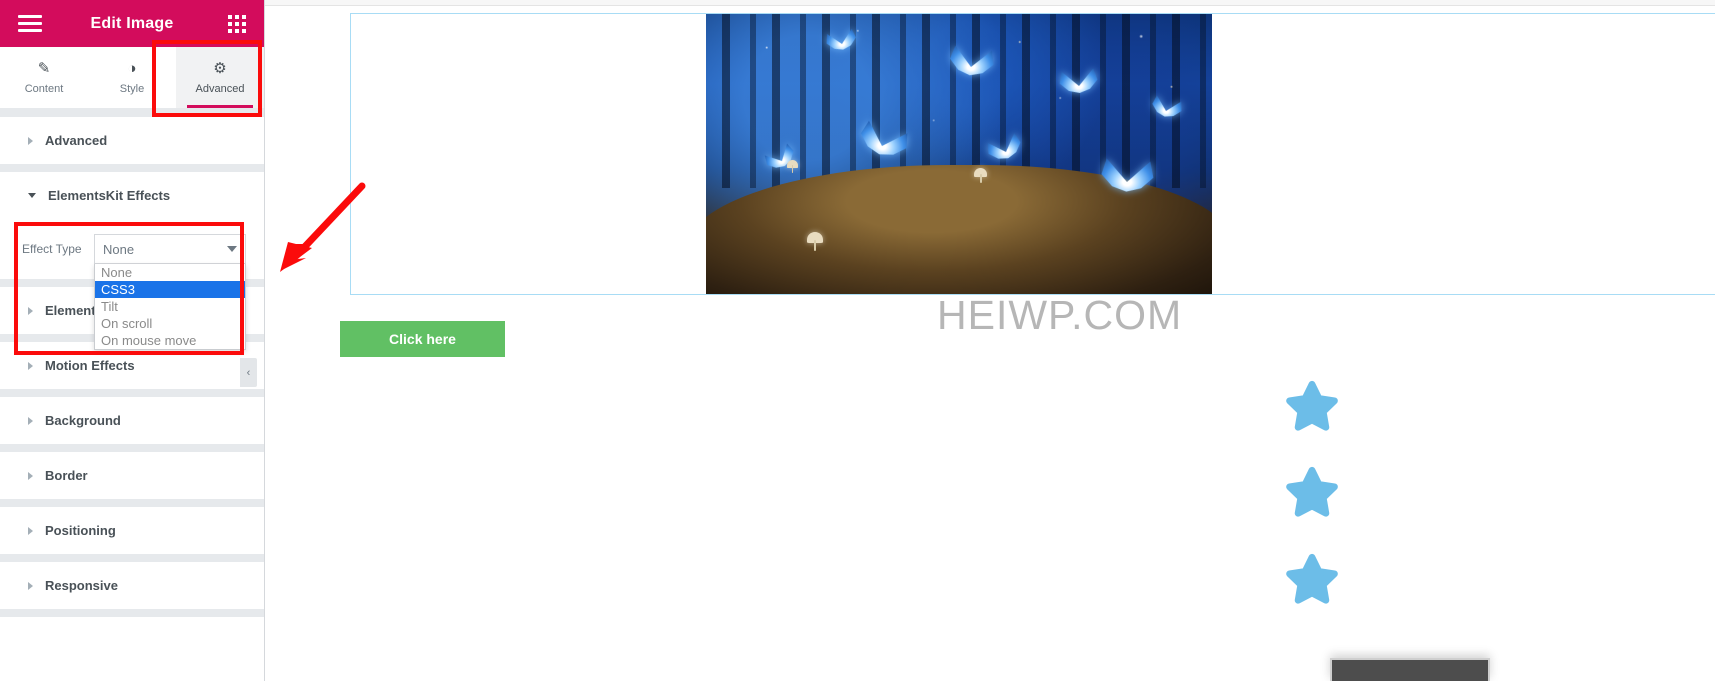 The image size is (1715, 681). I want to click on section-border-label: Border, so click(66, 475).